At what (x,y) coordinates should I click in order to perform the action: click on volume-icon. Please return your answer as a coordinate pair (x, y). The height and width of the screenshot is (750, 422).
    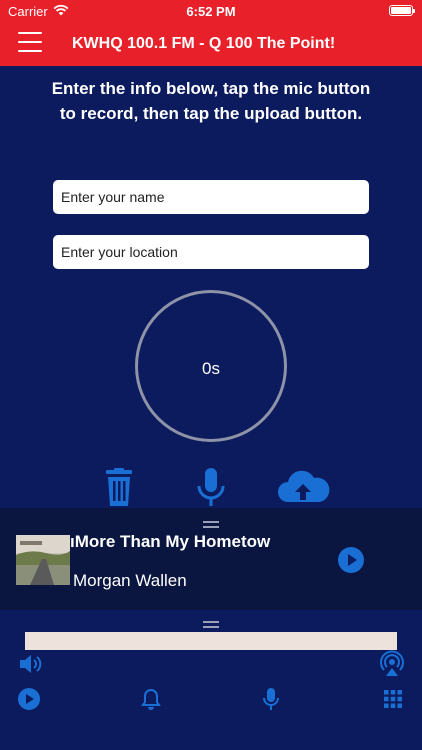
    Looking at the image, I should click on (31, 664).